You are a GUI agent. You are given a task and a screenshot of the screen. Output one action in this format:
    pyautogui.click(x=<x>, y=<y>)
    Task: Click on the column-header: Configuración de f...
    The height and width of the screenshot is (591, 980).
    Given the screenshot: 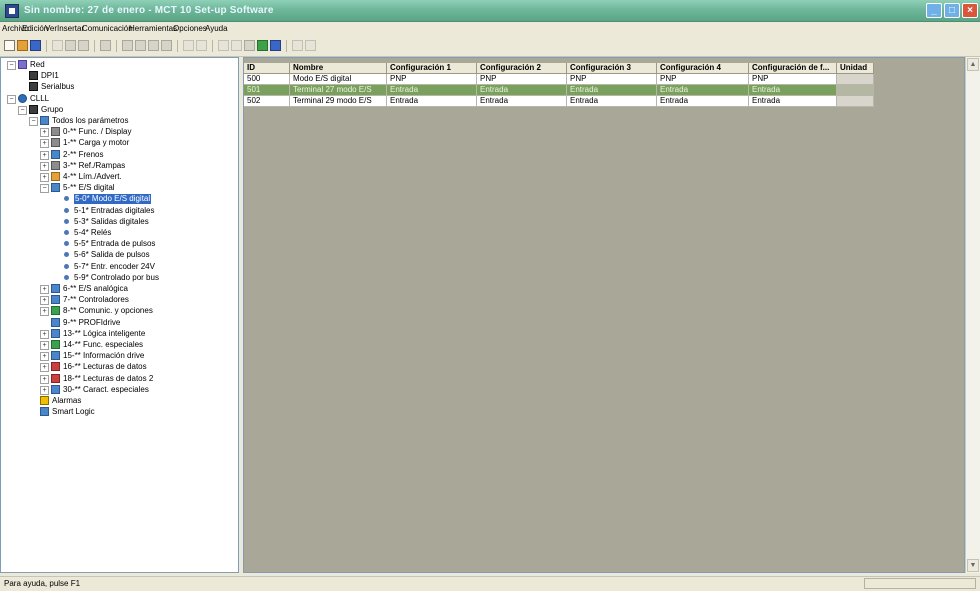 What is the action you would take?
    pyautogui.click(x=793, y=68)
    